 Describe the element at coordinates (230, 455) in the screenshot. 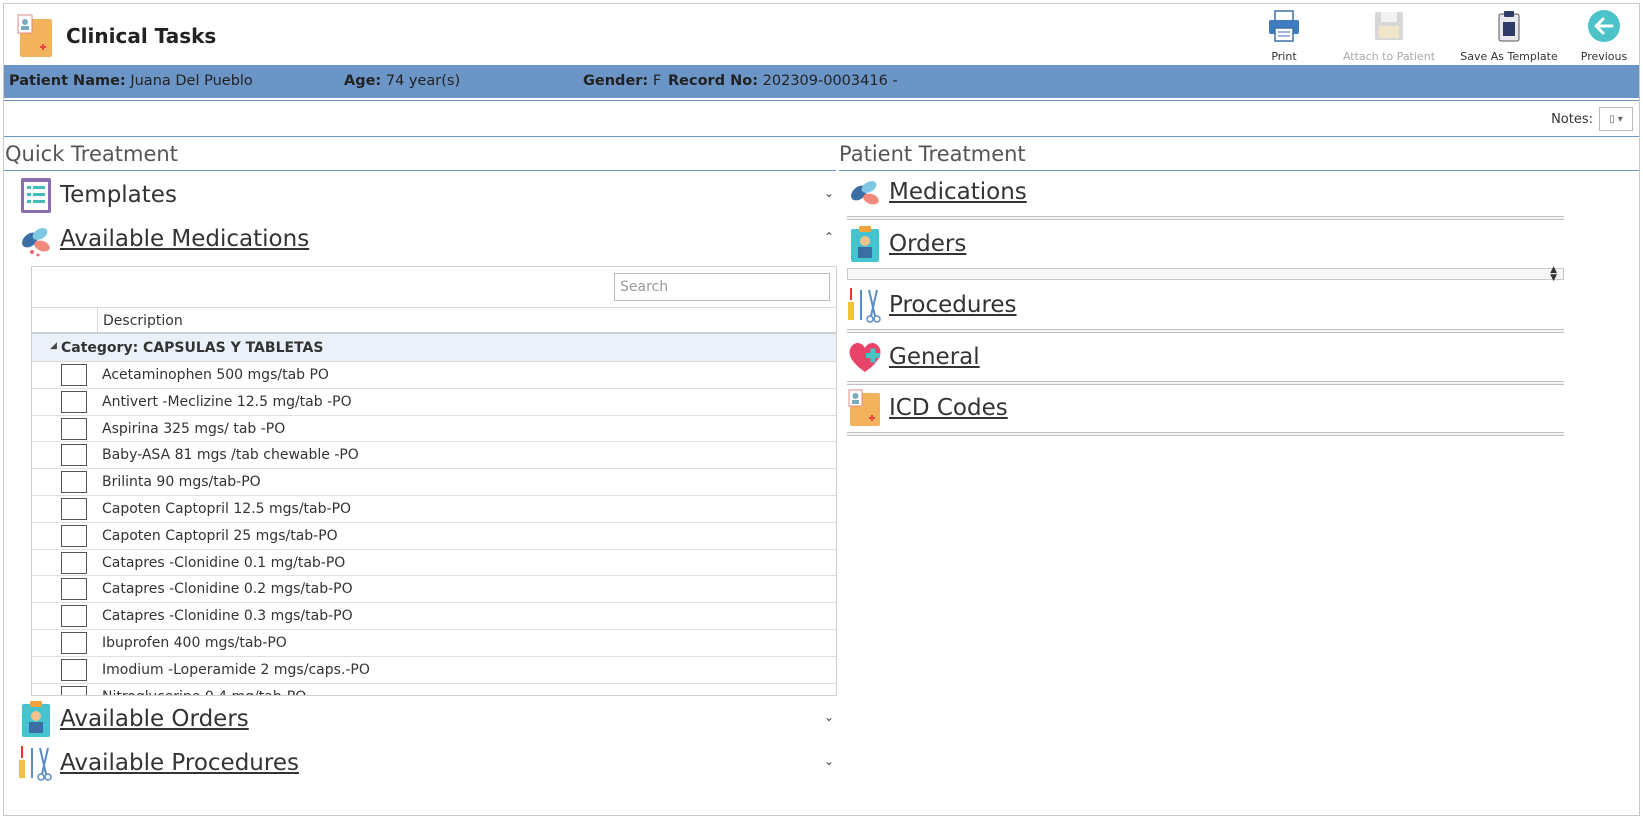

I see `medication-description: Baby-ASA 81 mgs /tab chewable -PO` at that location.